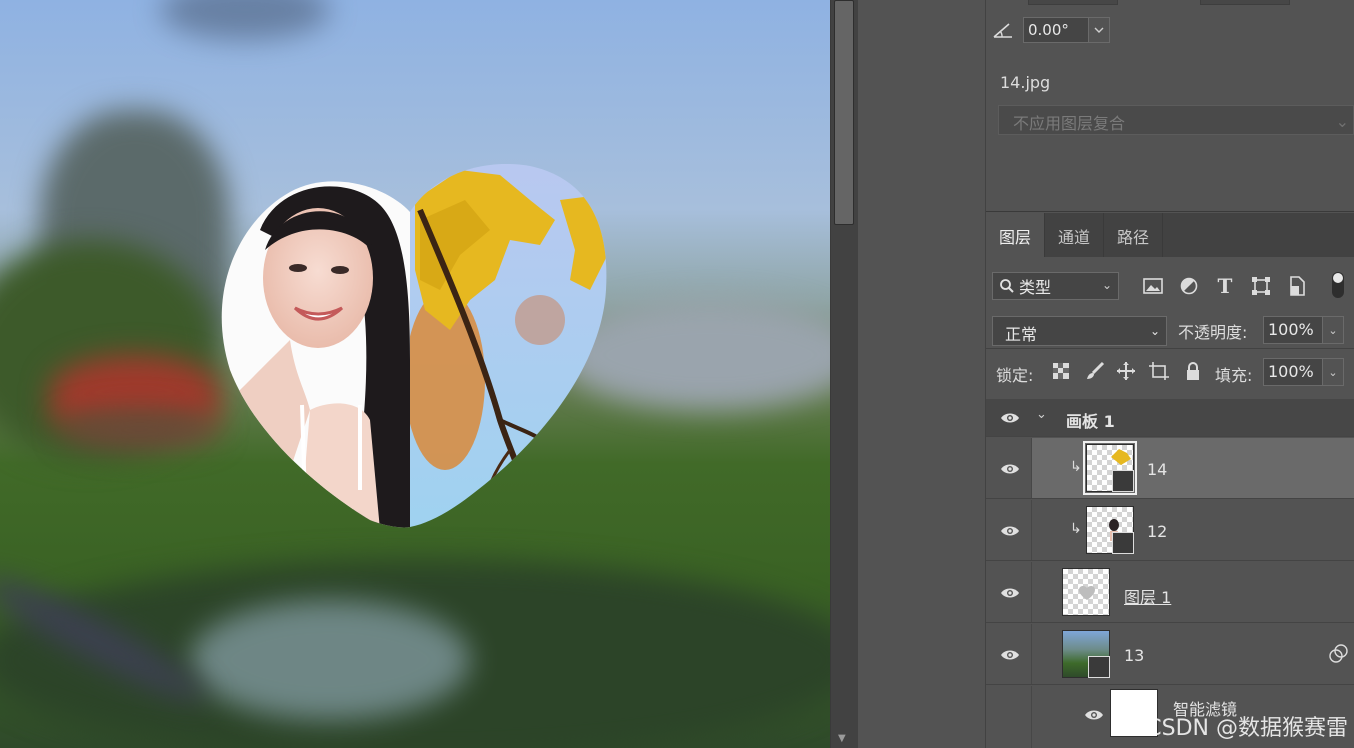 The height and width of the screenshot is (748, 1354). What do you see at coordinates (1170, 331) in the screenshot?
I see `blend-opacity-row: 正常 ⌄ 不透明度: 100% ⌄` at bounding box center [1170, 331].